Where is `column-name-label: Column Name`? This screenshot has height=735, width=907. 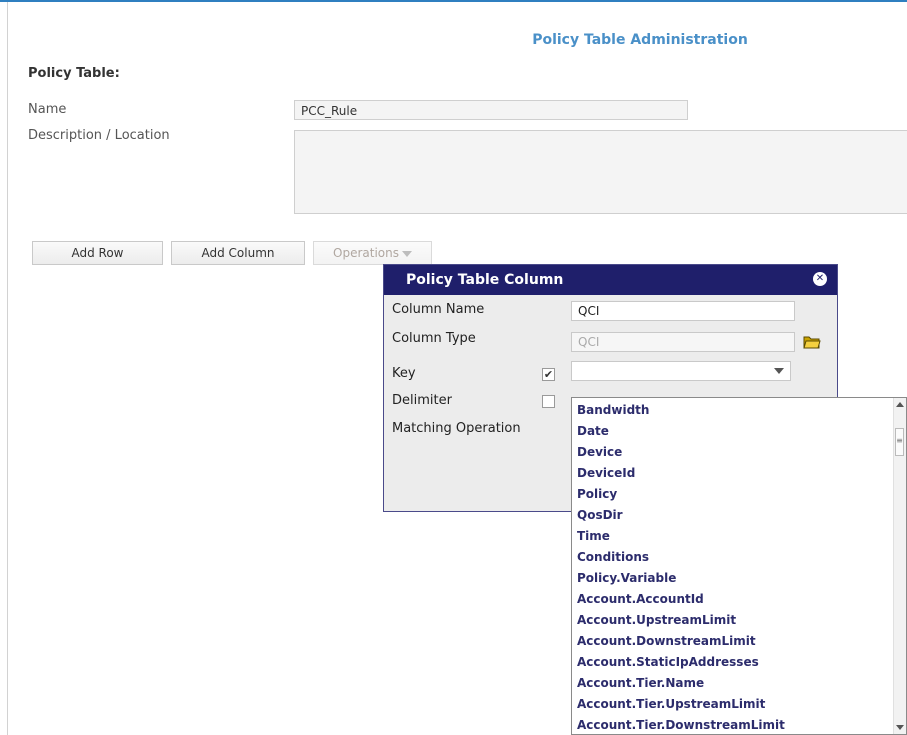 column-name-label: Column Name is located at coordinates (438, 309).